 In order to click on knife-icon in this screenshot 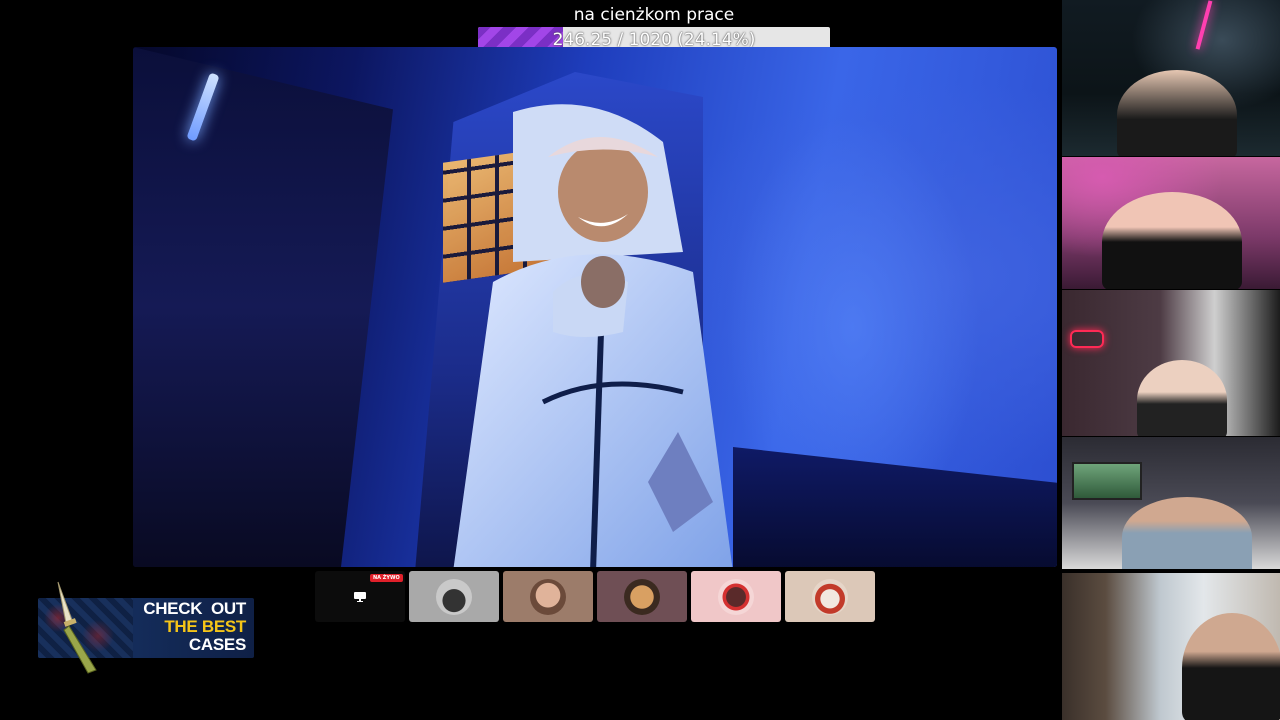, I will do `click(77, 627)`.